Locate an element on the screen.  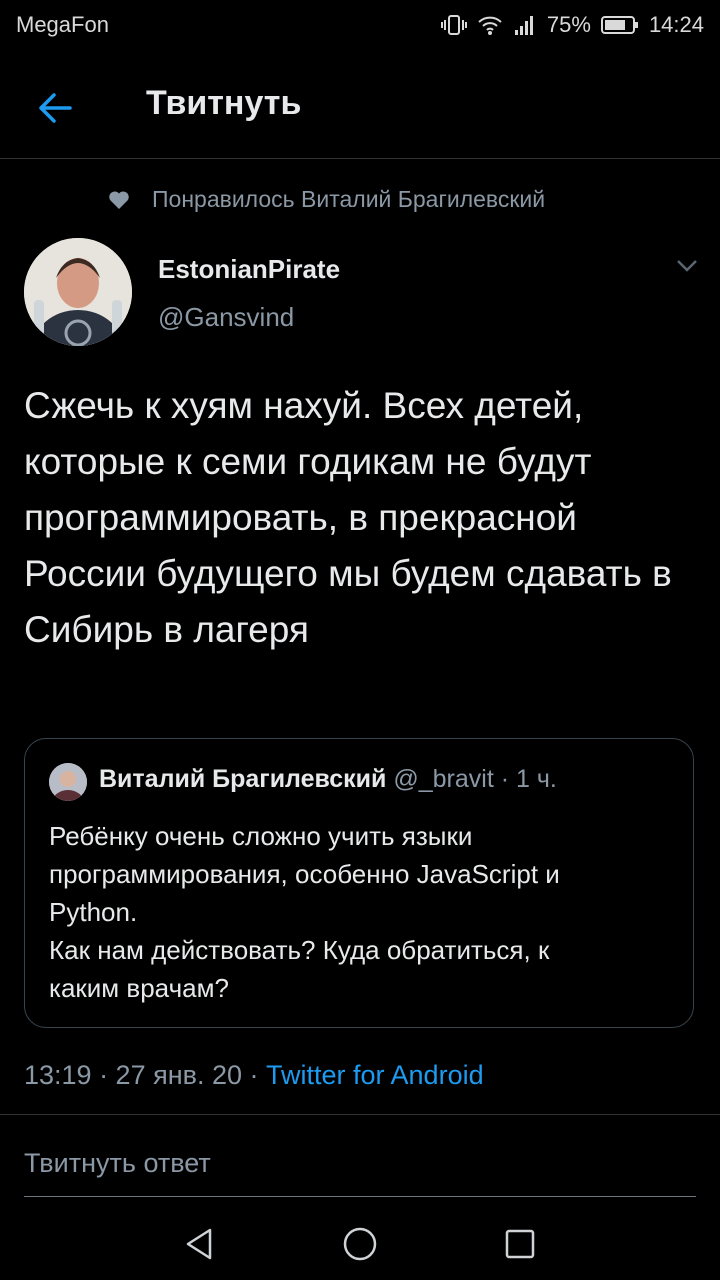
quote-author-avatar is located at coordinates (68, 782).